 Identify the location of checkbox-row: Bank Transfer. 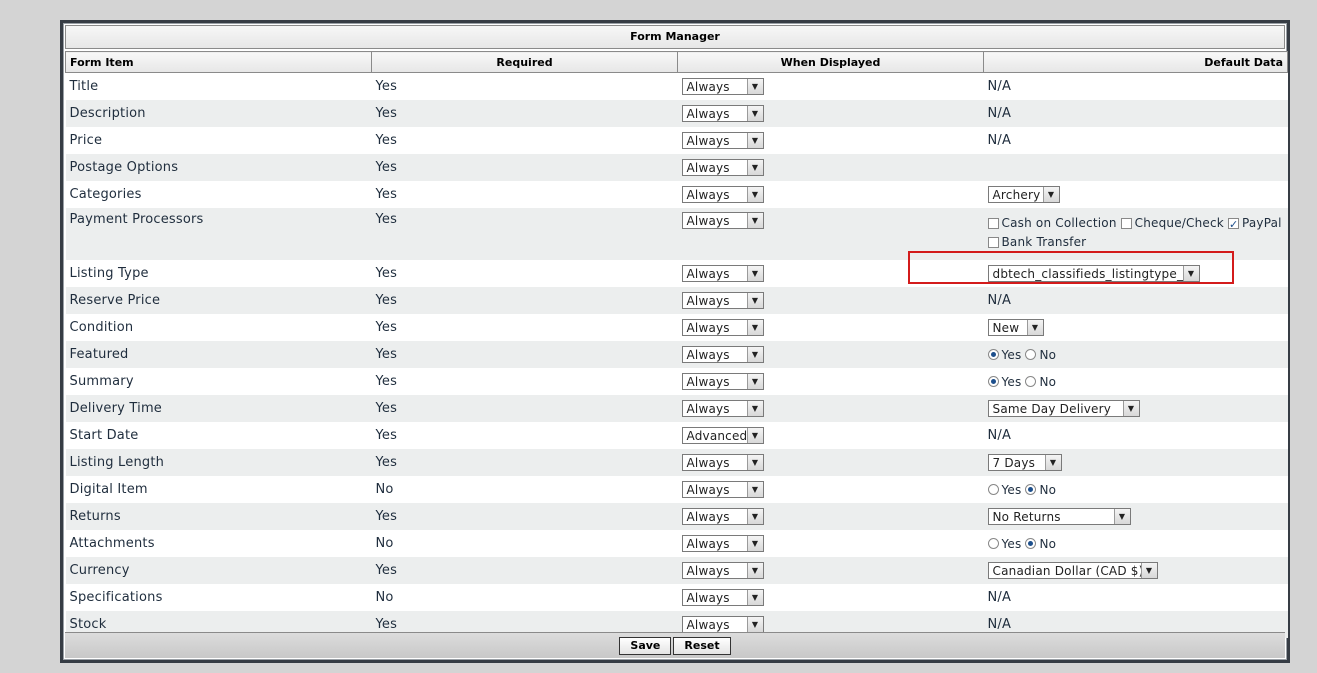
(1135, 242).